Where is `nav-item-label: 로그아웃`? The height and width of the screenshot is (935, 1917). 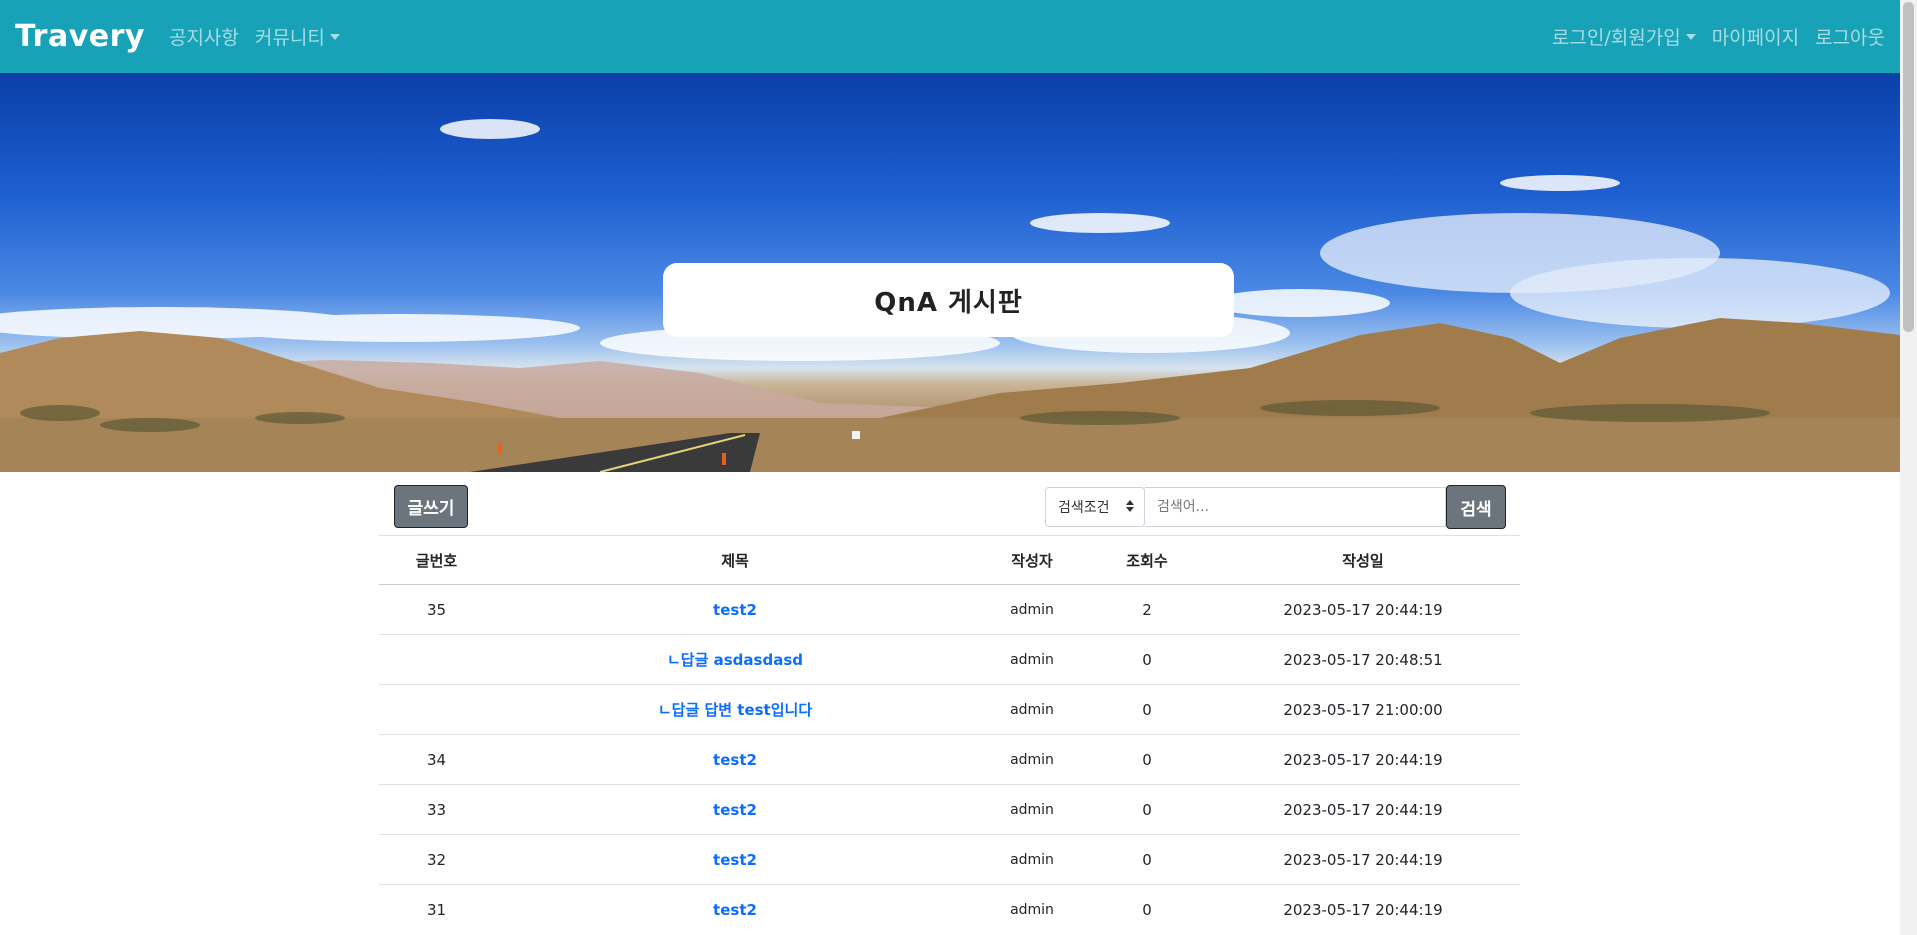 nav-item-label: 로그아웃 is located at coordinates (1850, 38).